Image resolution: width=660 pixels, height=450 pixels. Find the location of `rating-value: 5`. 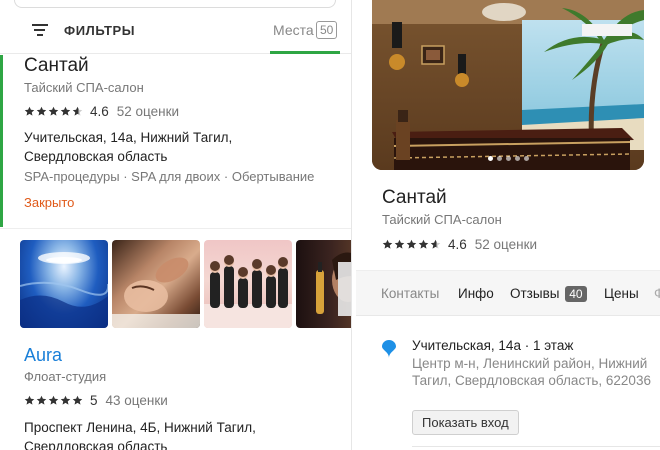

rating-value: 5 is located at coordinates (94, 400).